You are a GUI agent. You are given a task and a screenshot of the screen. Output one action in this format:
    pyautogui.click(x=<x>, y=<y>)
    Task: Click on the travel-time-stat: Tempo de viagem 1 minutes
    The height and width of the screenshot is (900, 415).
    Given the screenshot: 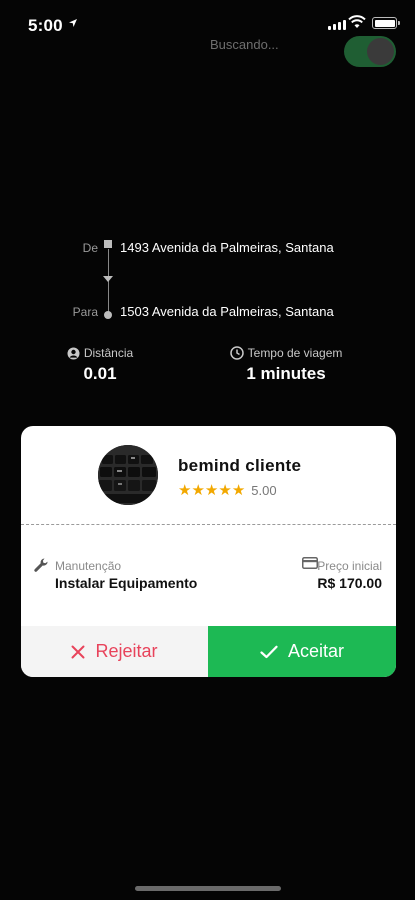 What is the action you would take?
    pyautogui.click(x=286, y=365)
    